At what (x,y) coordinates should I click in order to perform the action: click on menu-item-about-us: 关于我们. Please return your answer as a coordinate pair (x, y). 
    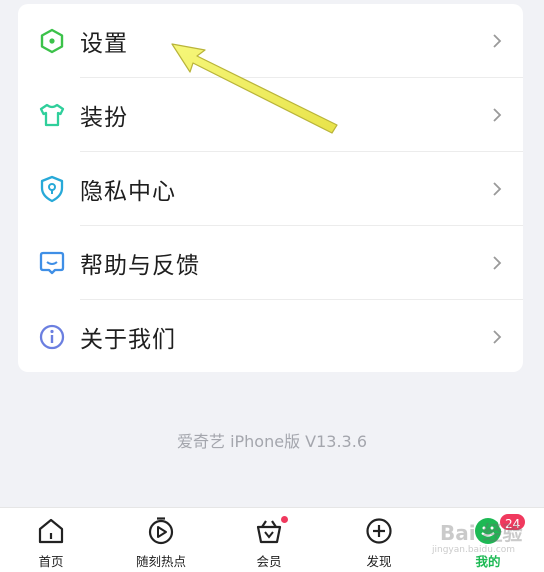
    Looking at the image, I should click on (270, 336).